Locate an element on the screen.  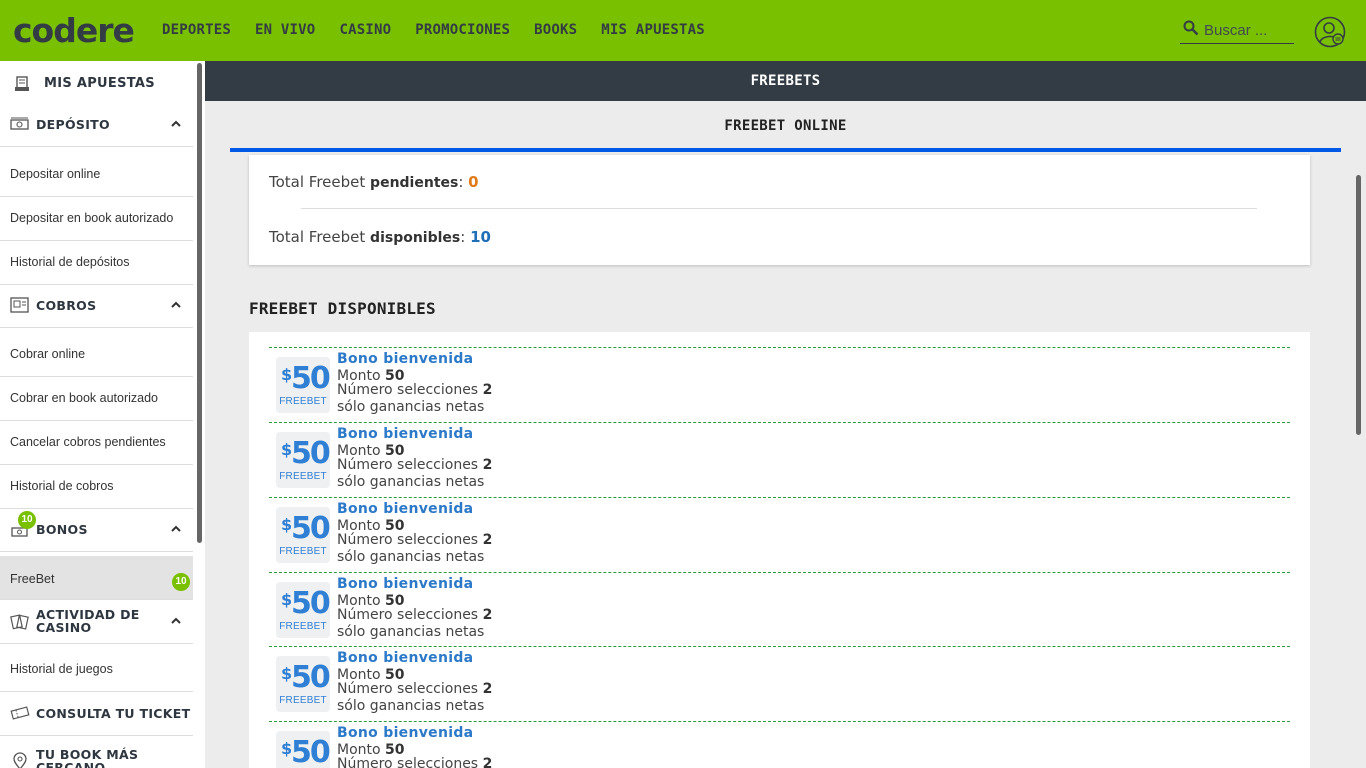
sidebar-item-label: Historial de juegos is located at coordinates (61, 669).